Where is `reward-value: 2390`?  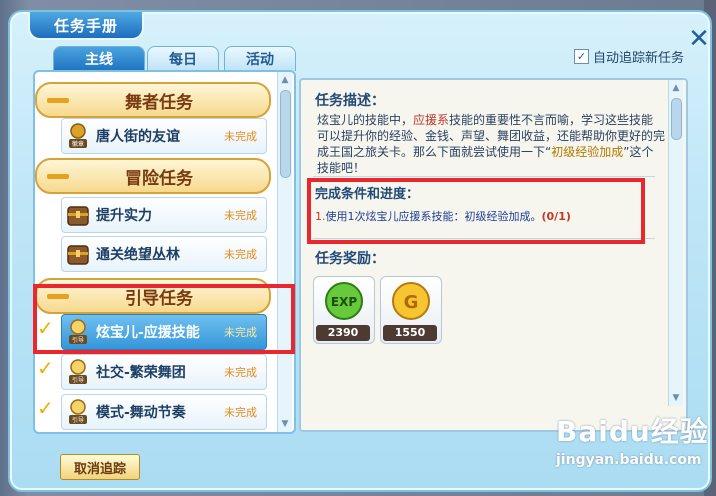 reward-value: 2390 is located at coordinates (343, 333).